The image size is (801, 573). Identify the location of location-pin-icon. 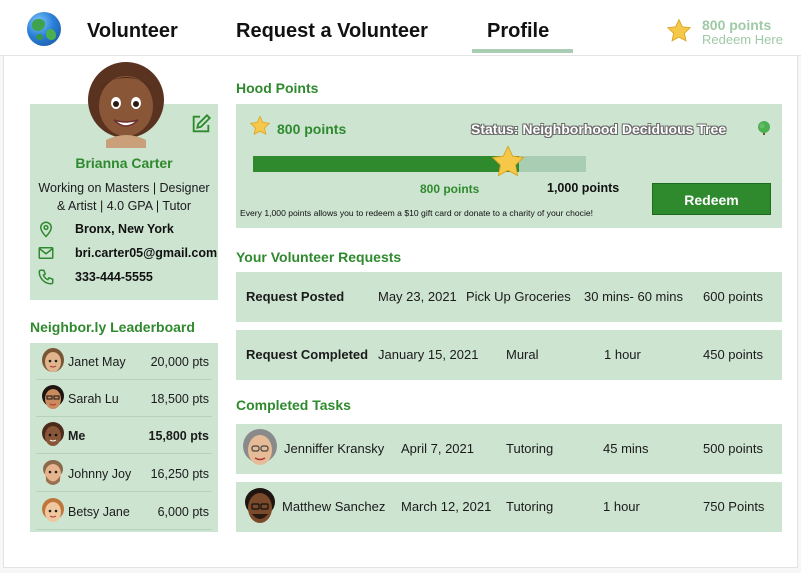
(46, 229).